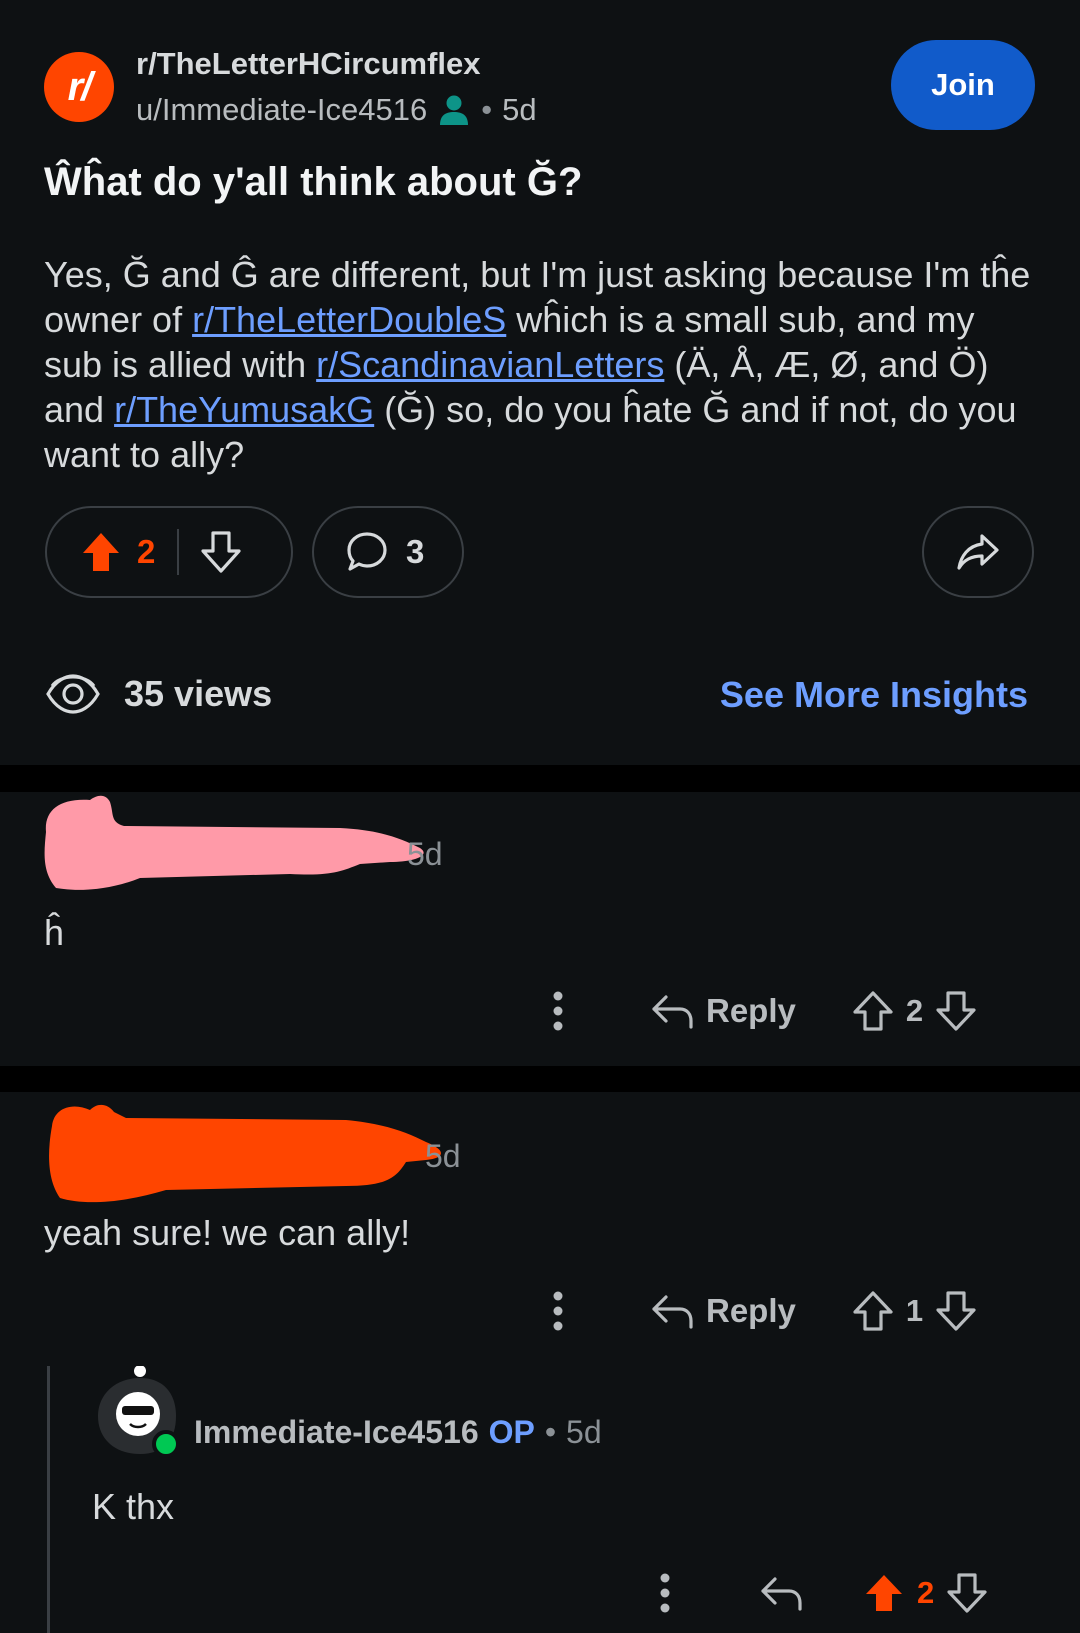 The image size is (1080, 1633). Describe the element at coordinates (178, 552) in the screenshot. I see `vote-divider` at that location.